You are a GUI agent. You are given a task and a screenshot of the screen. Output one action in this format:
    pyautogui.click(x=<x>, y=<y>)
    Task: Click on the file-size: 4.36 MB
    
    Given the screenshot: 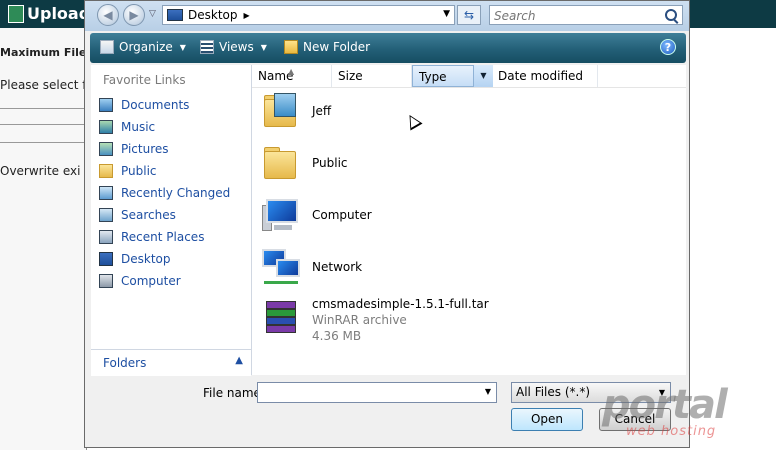 What is the action you would take?
    pyautogui.click(x=337, y=336)
    